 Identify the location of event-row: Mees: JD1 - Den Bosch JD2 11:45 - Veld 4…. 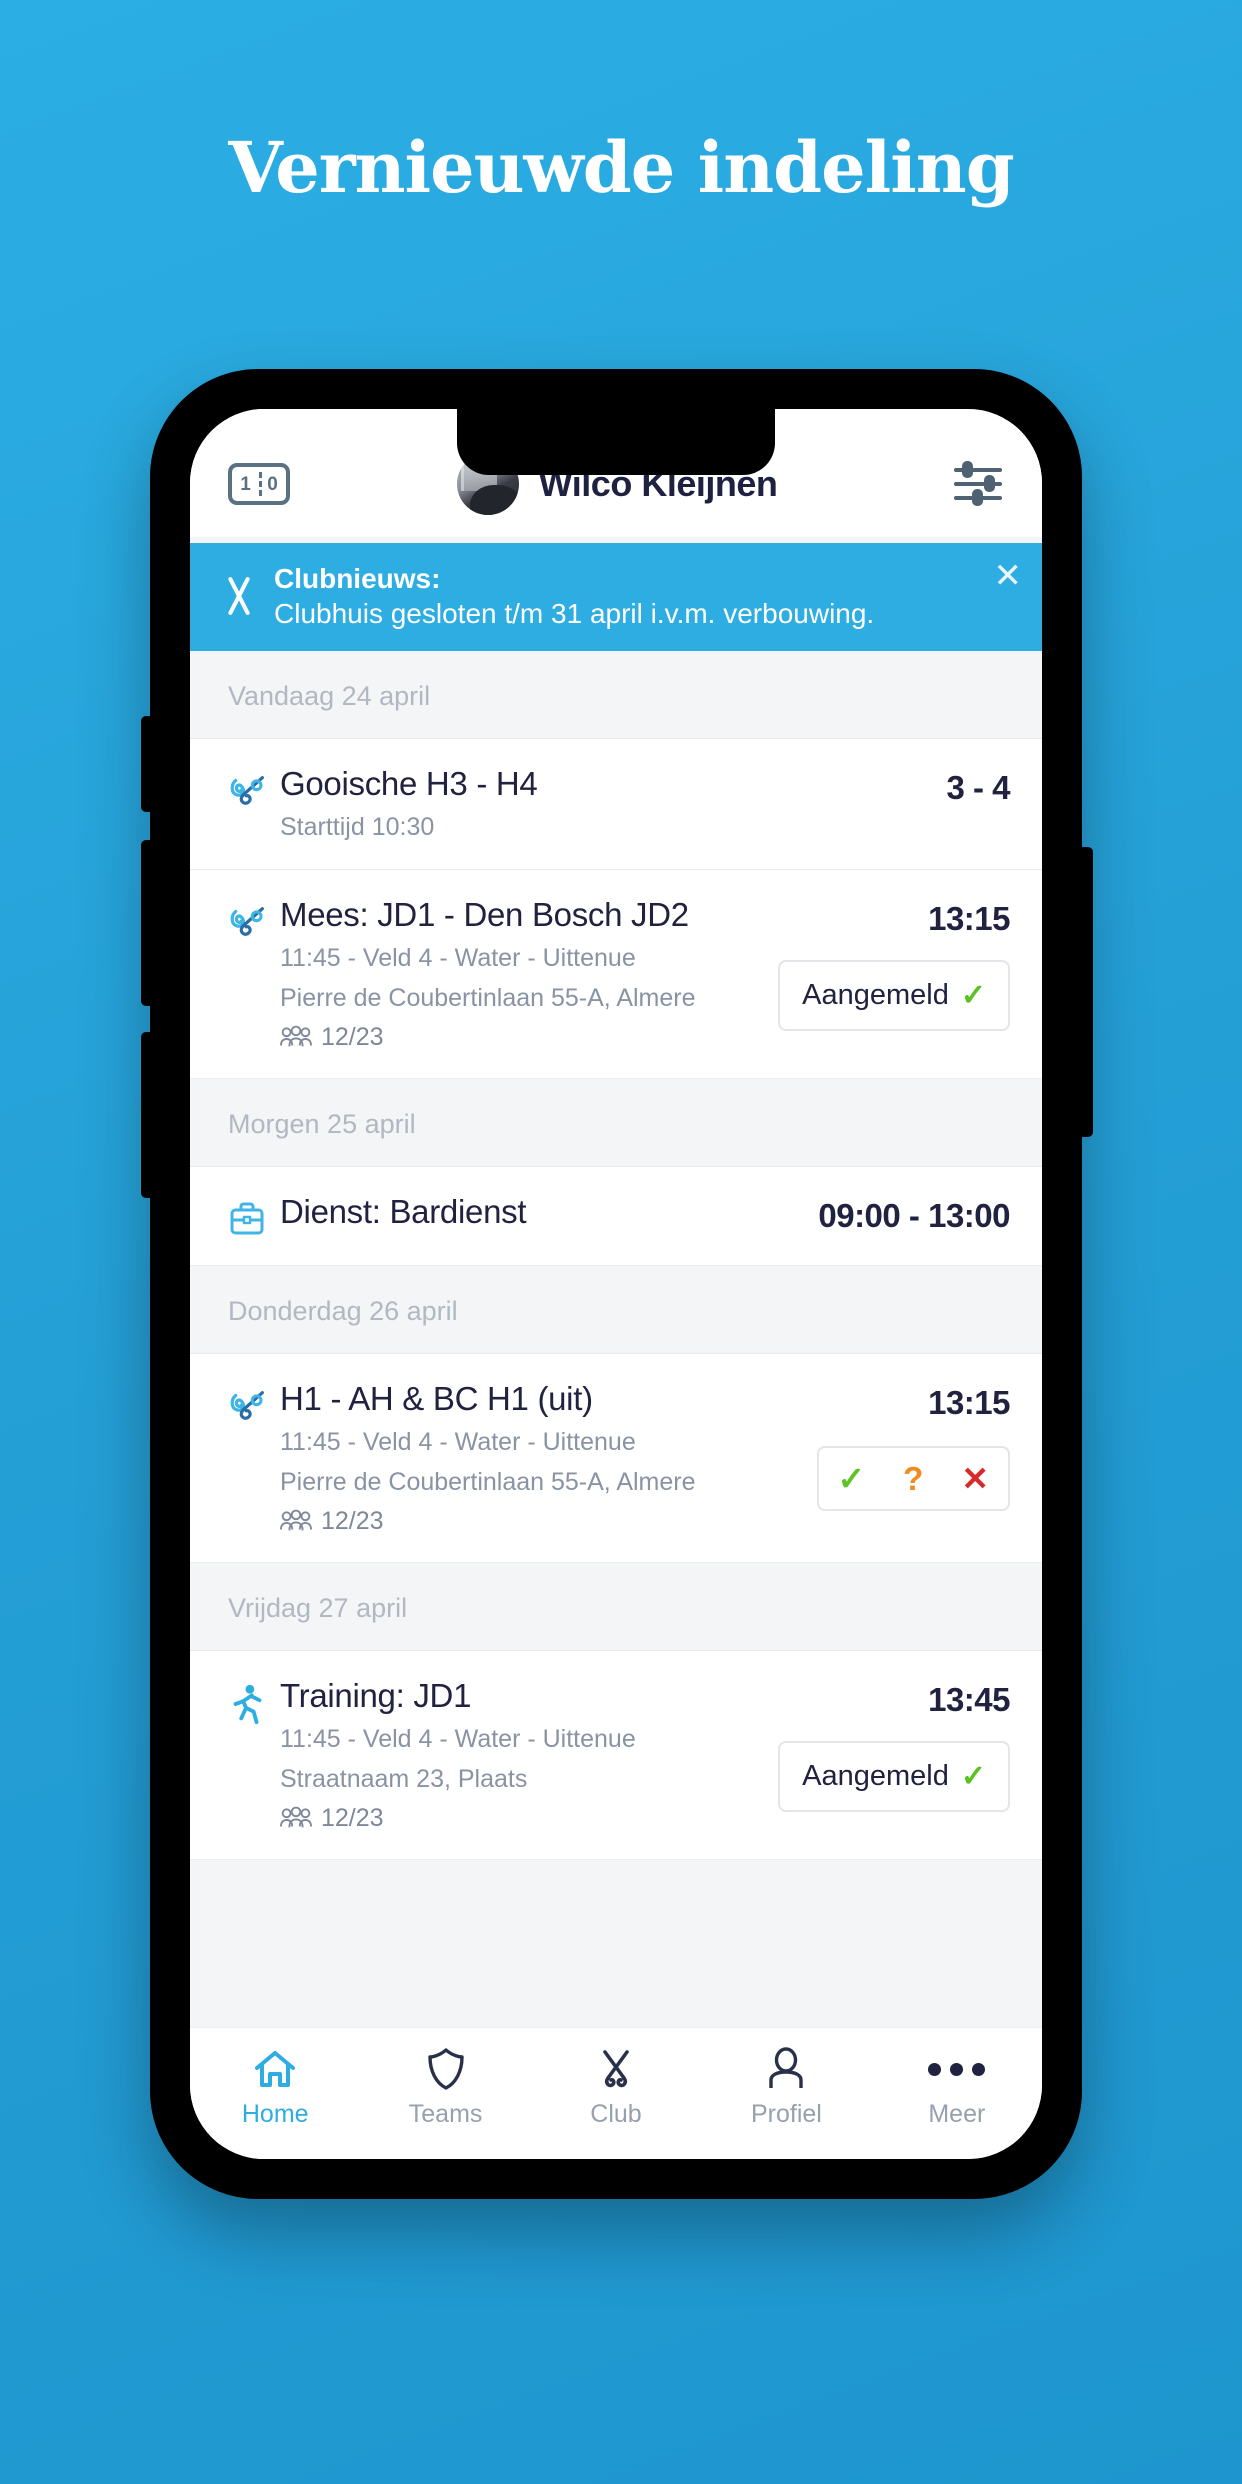
(616, 974).